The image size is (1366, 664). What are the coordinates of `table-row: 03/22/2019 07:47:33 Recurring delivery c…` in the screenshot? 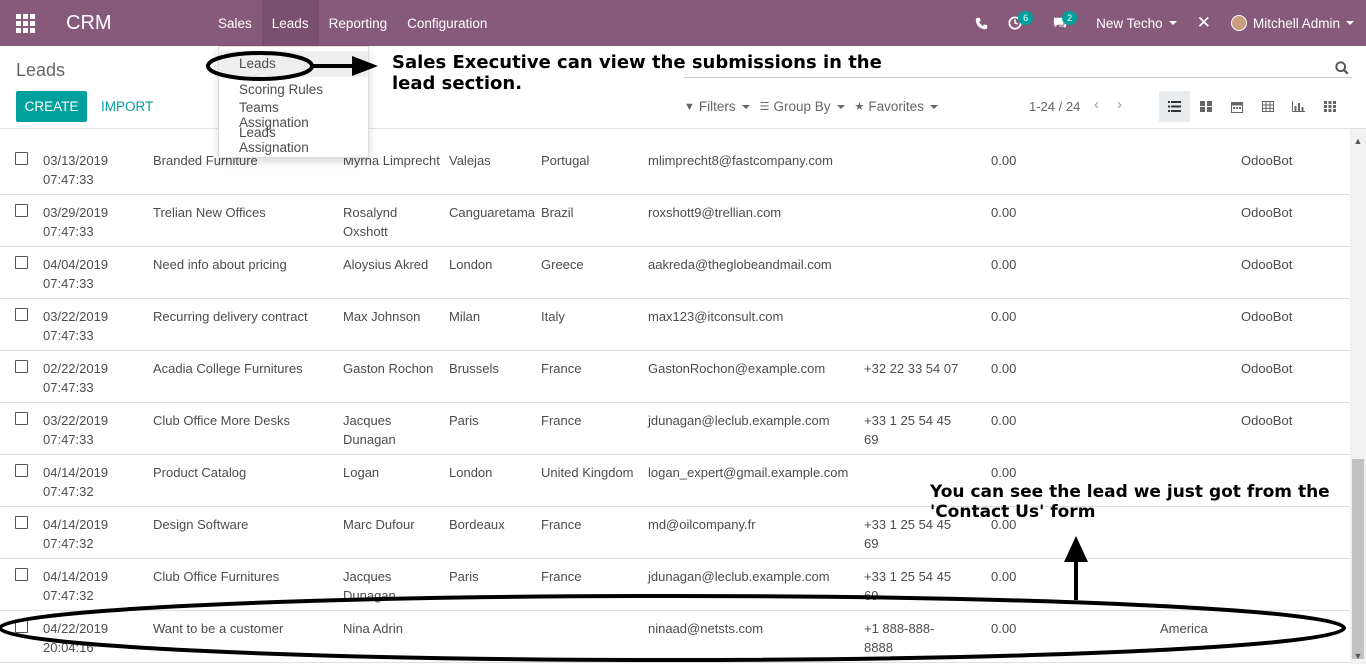 It's located at (675, 325).